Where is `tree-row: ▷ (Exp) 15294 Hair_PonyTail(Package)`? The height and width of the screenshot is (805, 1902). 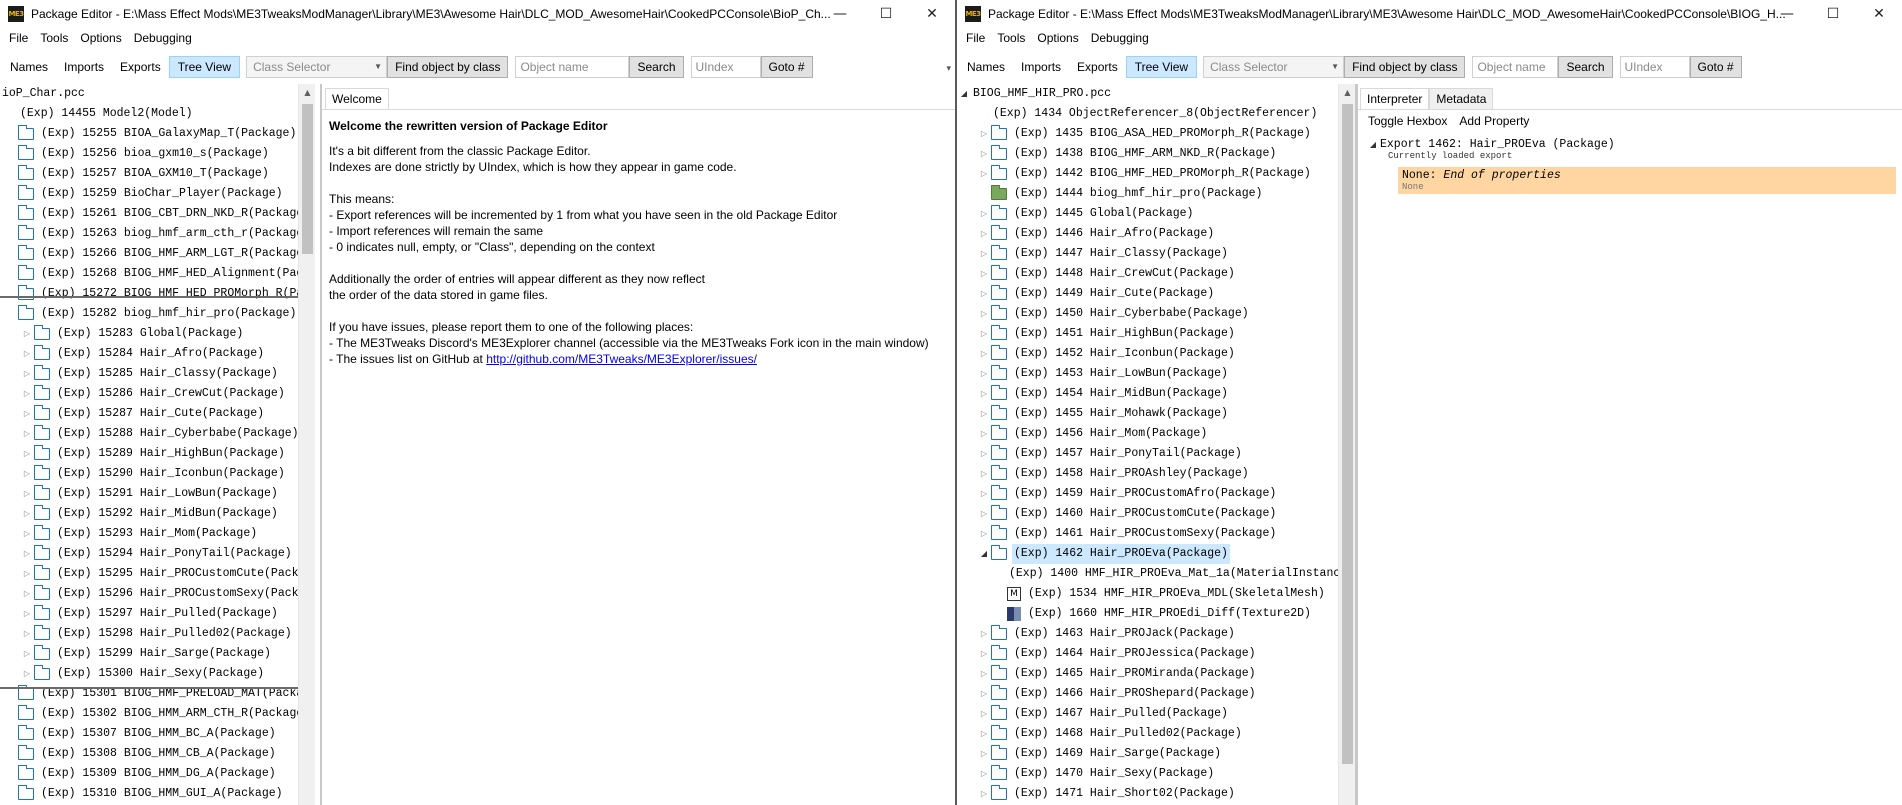
tree-row: ▷ (Exp) 15294 Hair_PonyTail(Package) is located at coordinates (149, 554).